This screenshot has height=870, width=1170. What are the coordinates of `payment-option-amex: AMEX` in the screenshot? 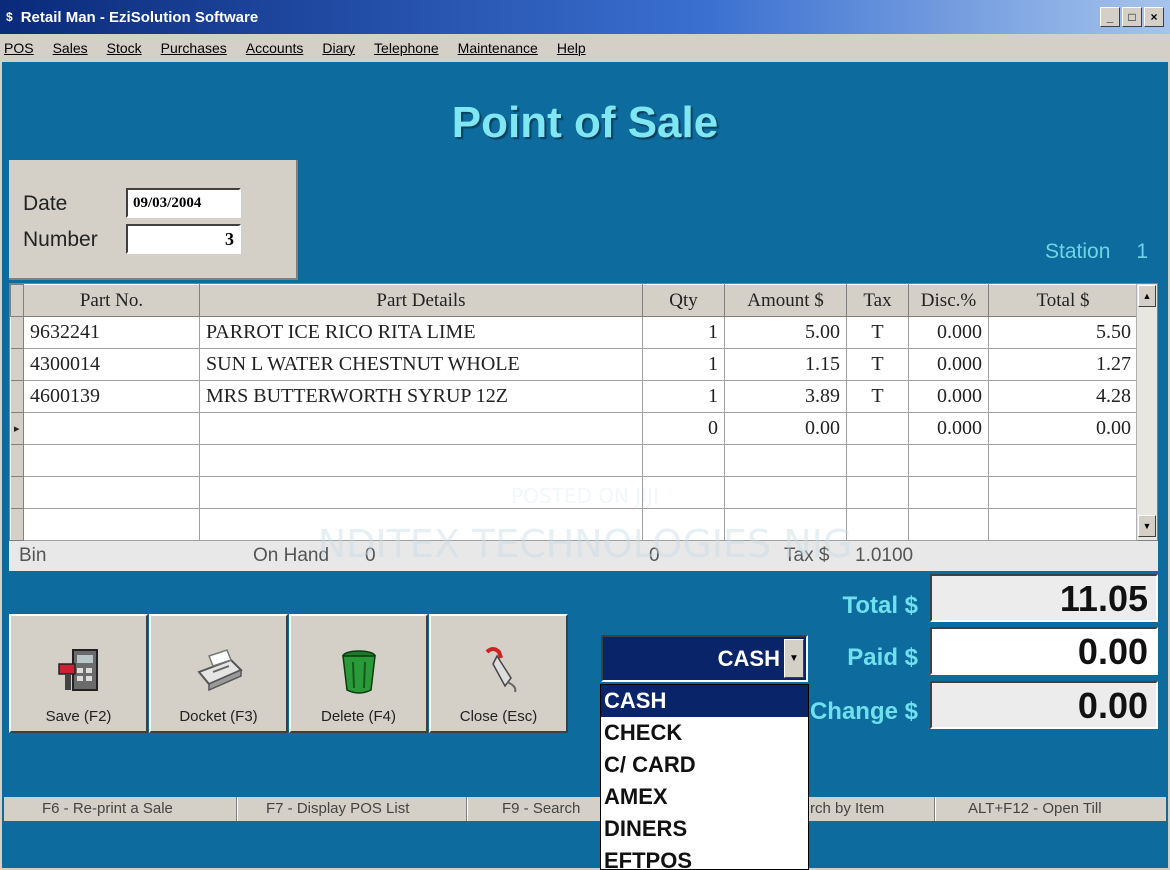 It's located at (704, 797).